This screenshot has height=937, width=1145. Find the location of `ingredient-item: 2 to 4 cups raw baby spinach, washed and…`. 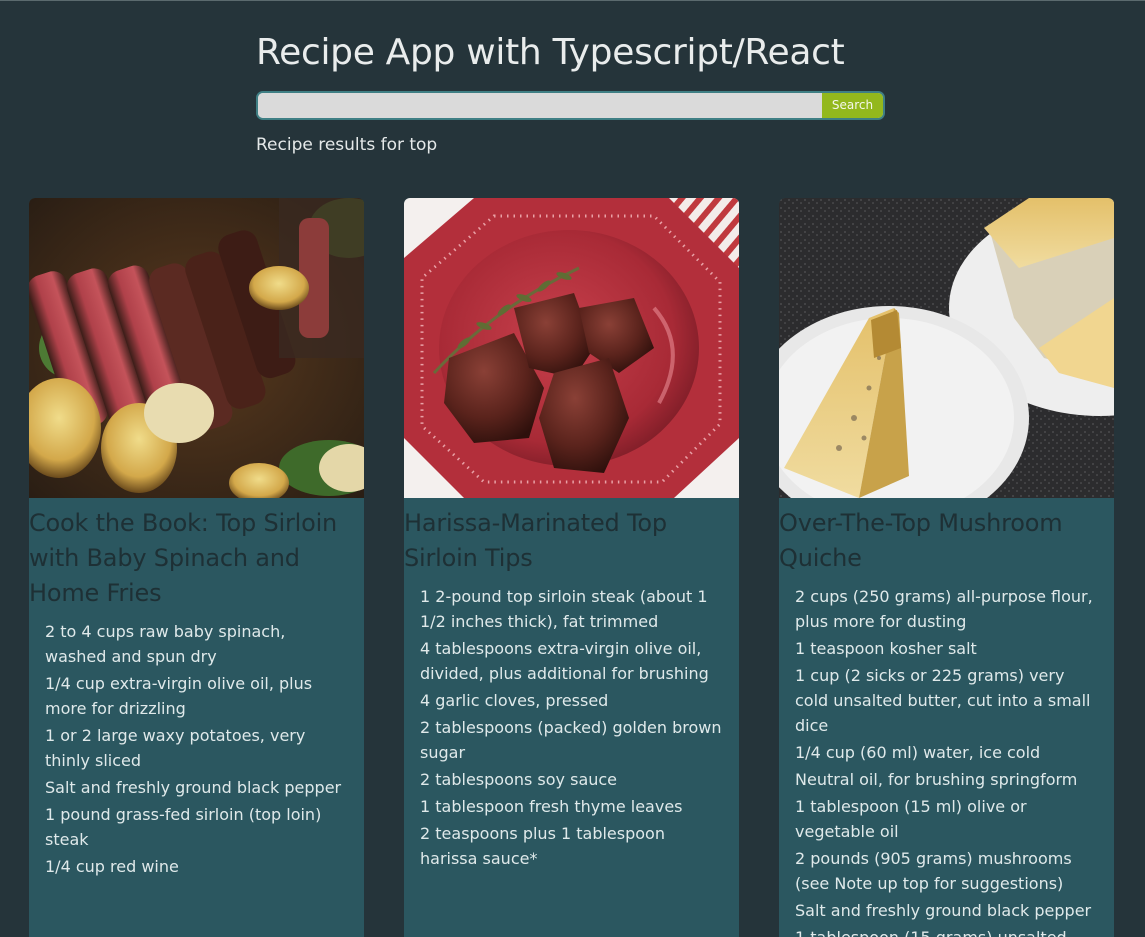

ingredient-item: 2 to 4 cups raw baby spinach, washed and… is located at coordinates (165, 644).